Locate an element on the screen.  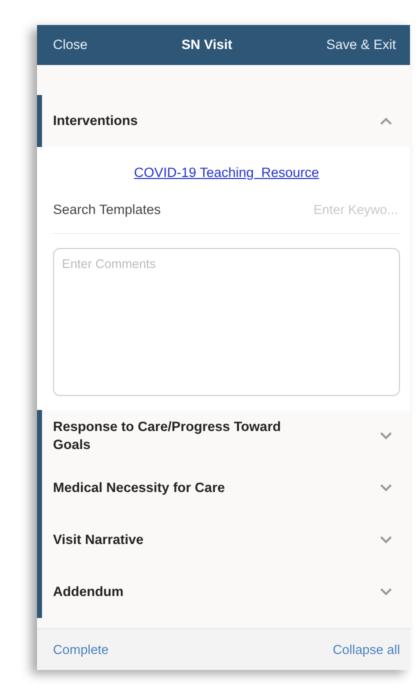
section-header: Addendum is located at coordinates (223, 592).